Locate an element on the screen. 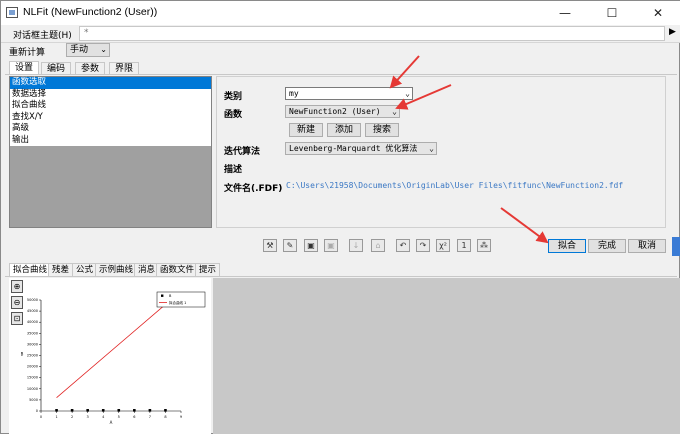  arrow-to-function is located at coordinates (423, 97).